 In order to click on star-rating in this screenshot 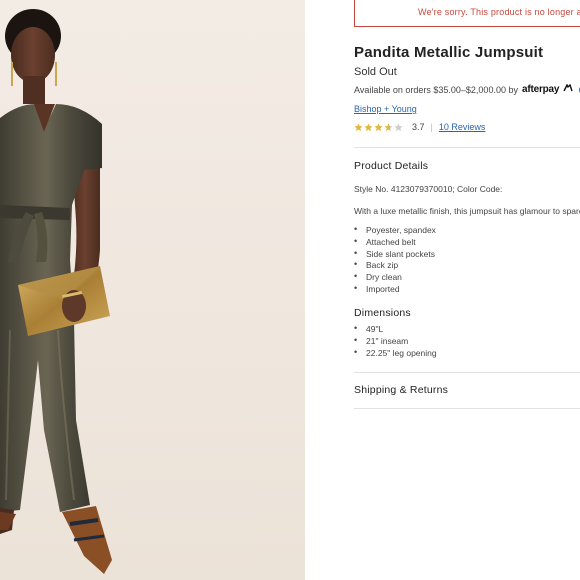, I will do `click(379, 127)`.